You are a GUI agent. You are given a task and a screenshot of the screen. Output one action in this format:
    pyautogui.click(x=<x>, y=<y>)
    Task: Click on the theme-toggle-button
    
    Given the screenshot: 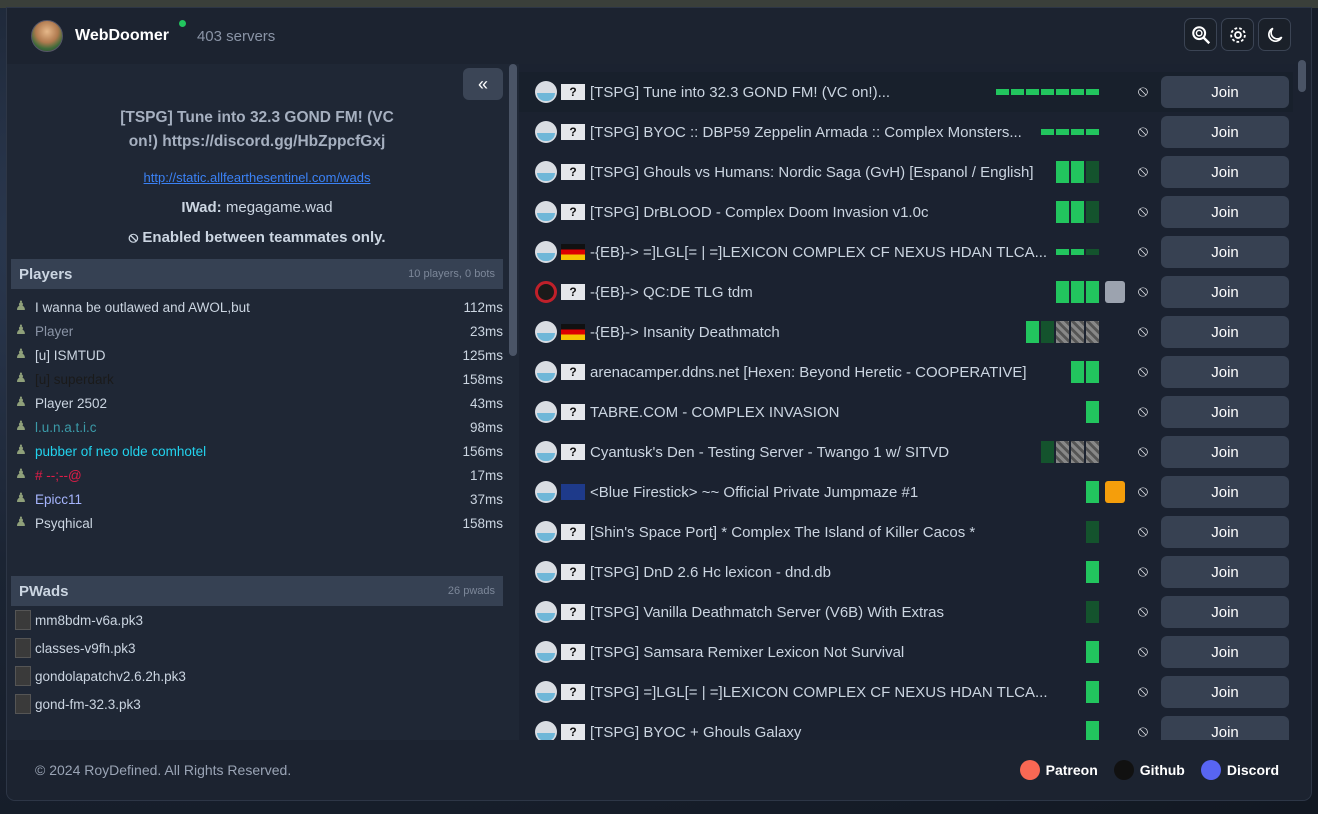 What is the action you would take?
    pyautogui.click(x=1274, y=34)
    